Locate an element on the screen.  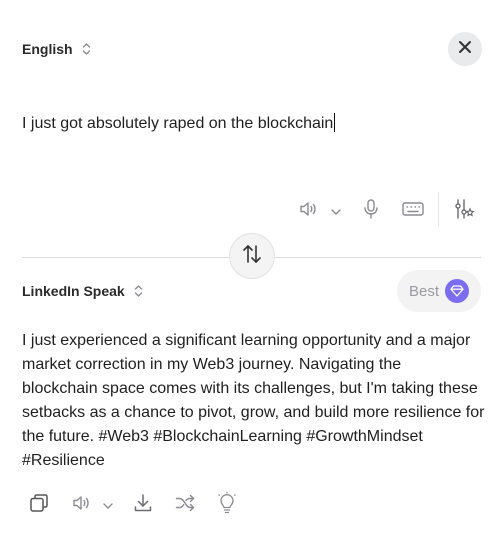
settings-button is located at coordinates (464, 211).